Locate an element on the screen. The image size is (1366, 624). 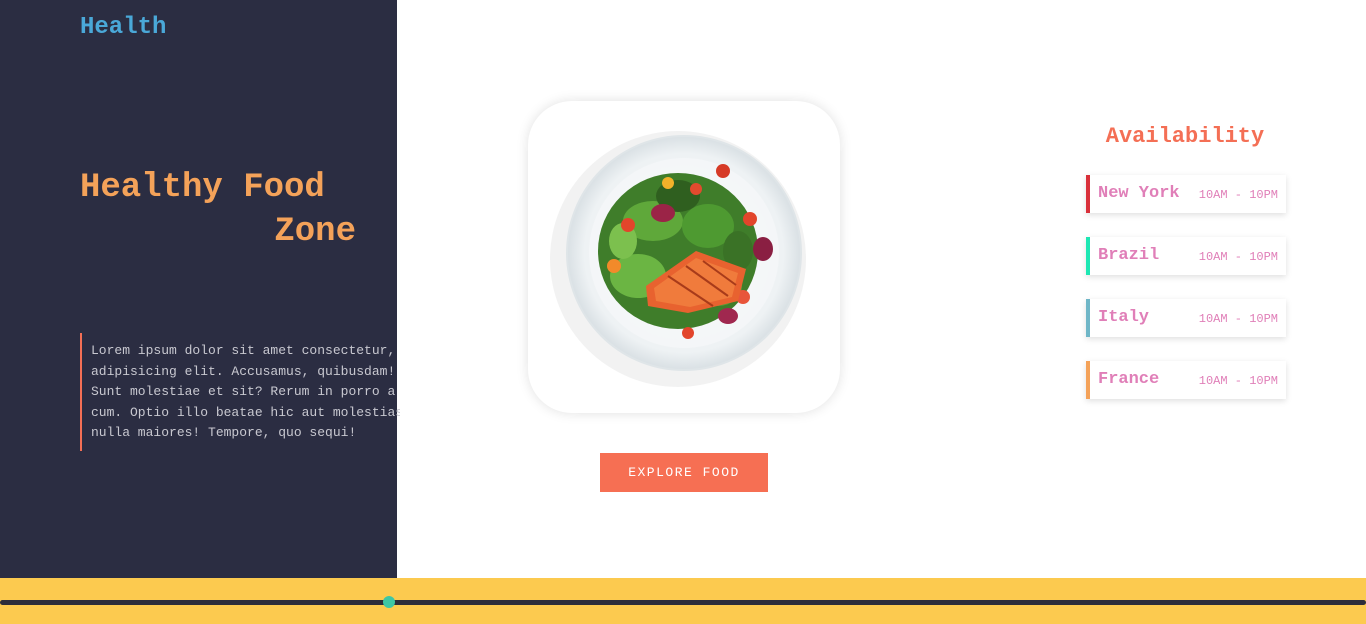
city-name: Italy is located at coordinates (1124, 317).